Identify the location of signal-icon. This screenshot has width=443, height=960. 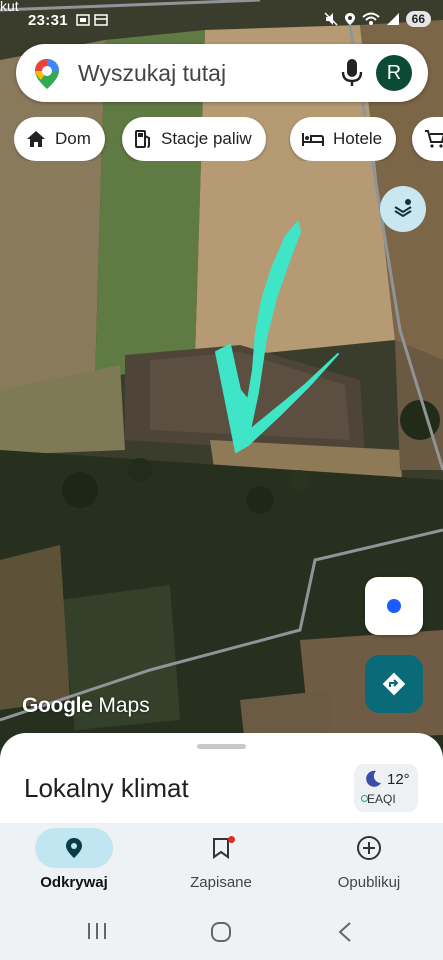
(392, 19).